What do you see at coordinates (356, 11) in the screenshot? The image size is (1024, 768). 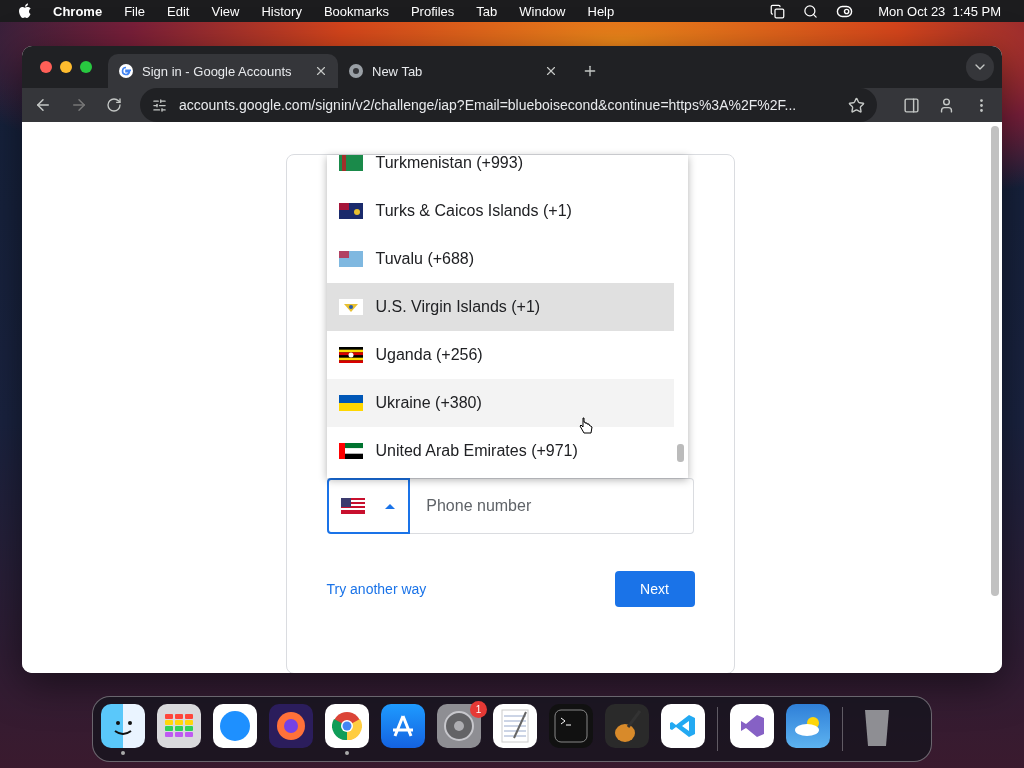 I see `menu-item: Bookmarks` at bounding box center [356, 11].